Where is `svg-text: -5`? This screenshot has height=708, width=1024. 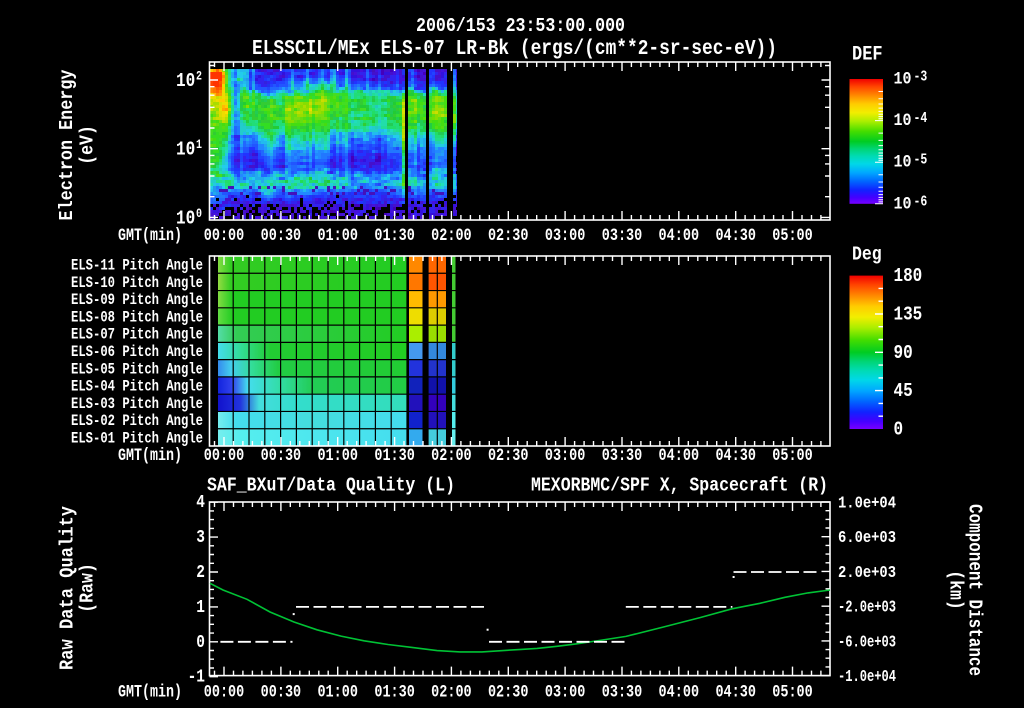 svg-text: -5 is located at coordinates (921, 160).